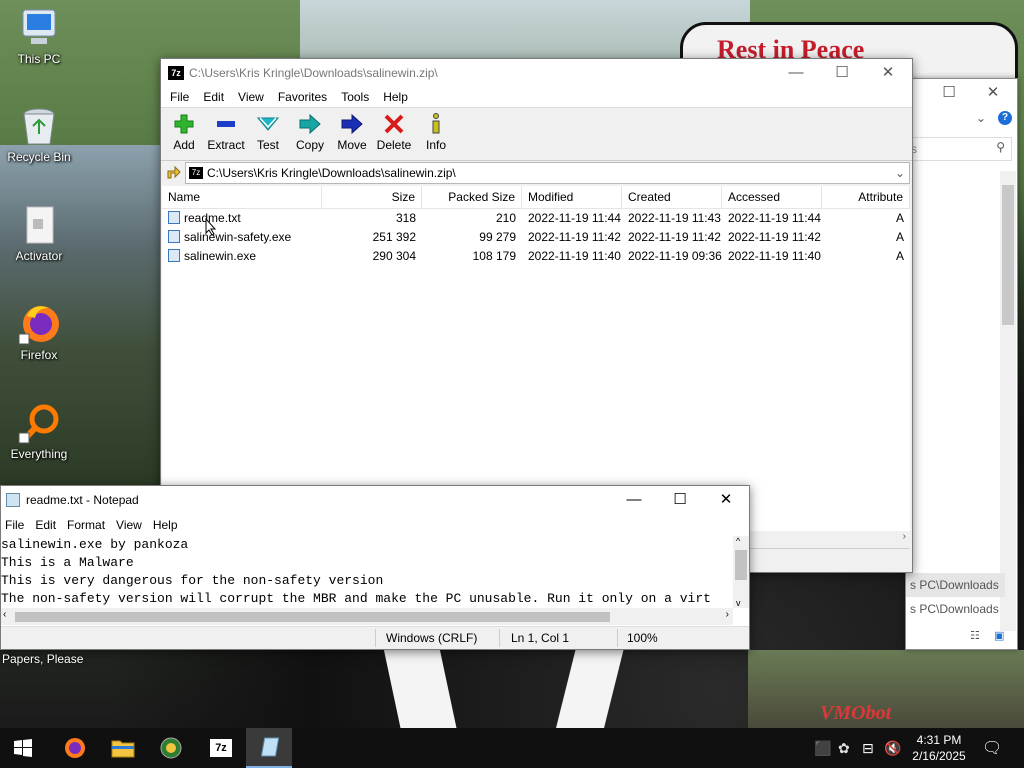  What do you see at coordinates (868, 748) in the screenshot?
I see `network-icon: ⊟` at bounding box center [868, 748].